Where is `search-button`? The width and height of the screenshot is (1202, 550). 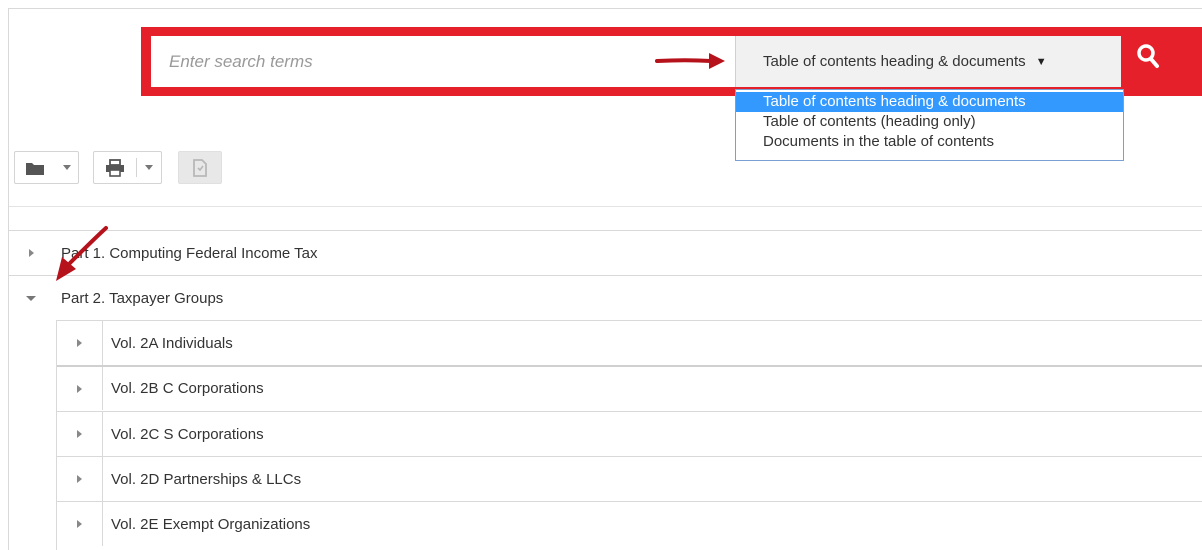
search-button is located at coordinates (1161, 61).